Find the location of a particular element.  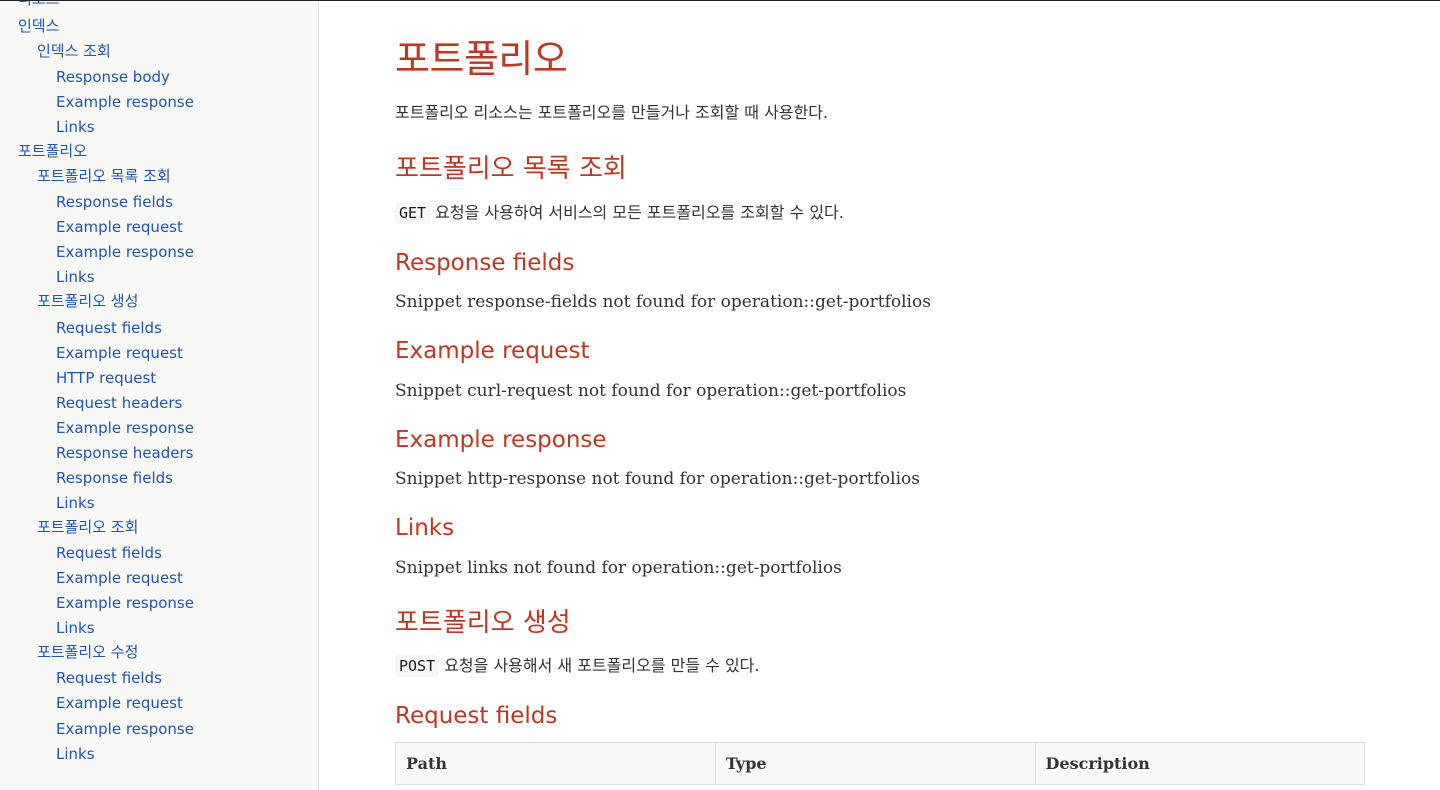

subheading-example-request: Example request is located at coordinates (492, 351).